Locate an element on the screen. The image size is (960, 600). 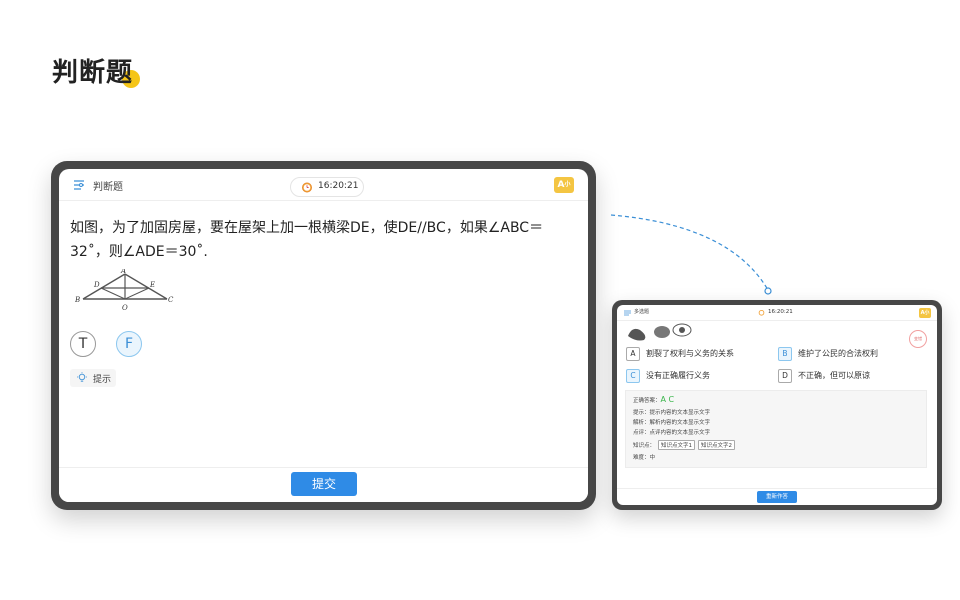
label-d: D is located at coordinates (96, 285).